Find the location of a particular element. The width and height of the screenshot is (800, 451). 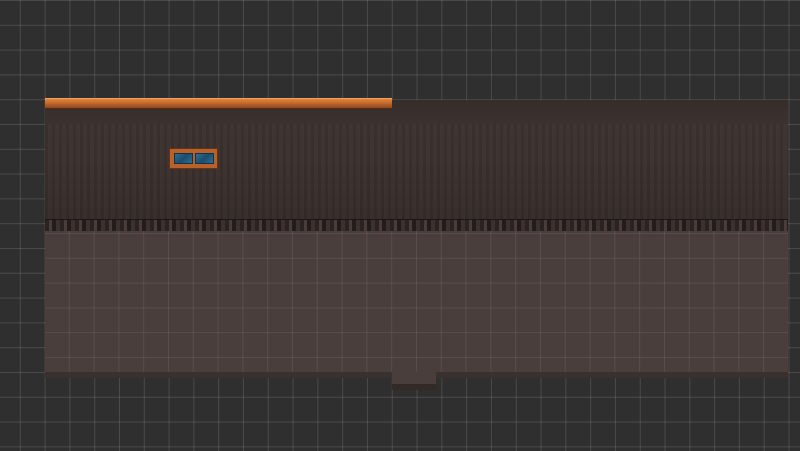

wood-beam is located at coordinates (218, 103).